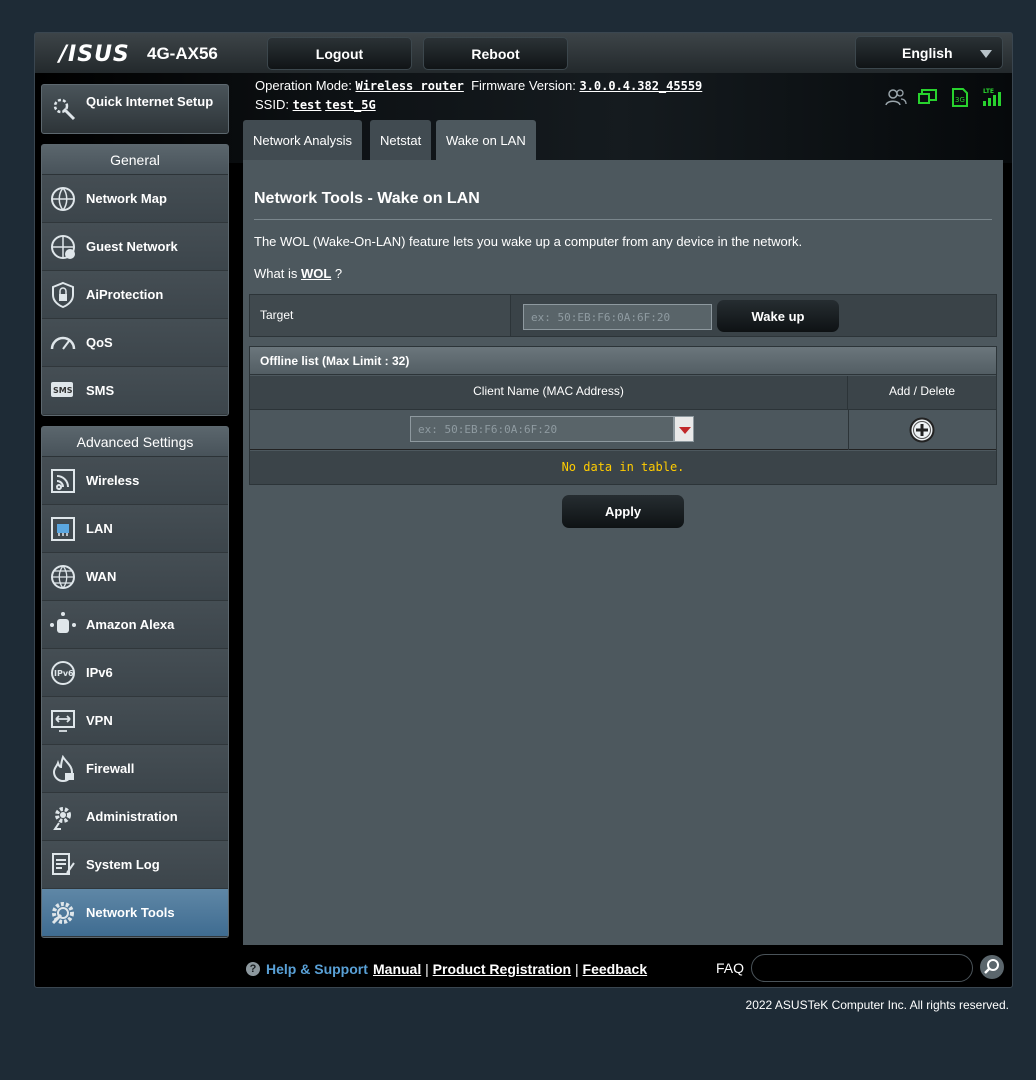  Describe the element at coordinates (135, 160) in the screenshot. I see `general-title: General` at that location.